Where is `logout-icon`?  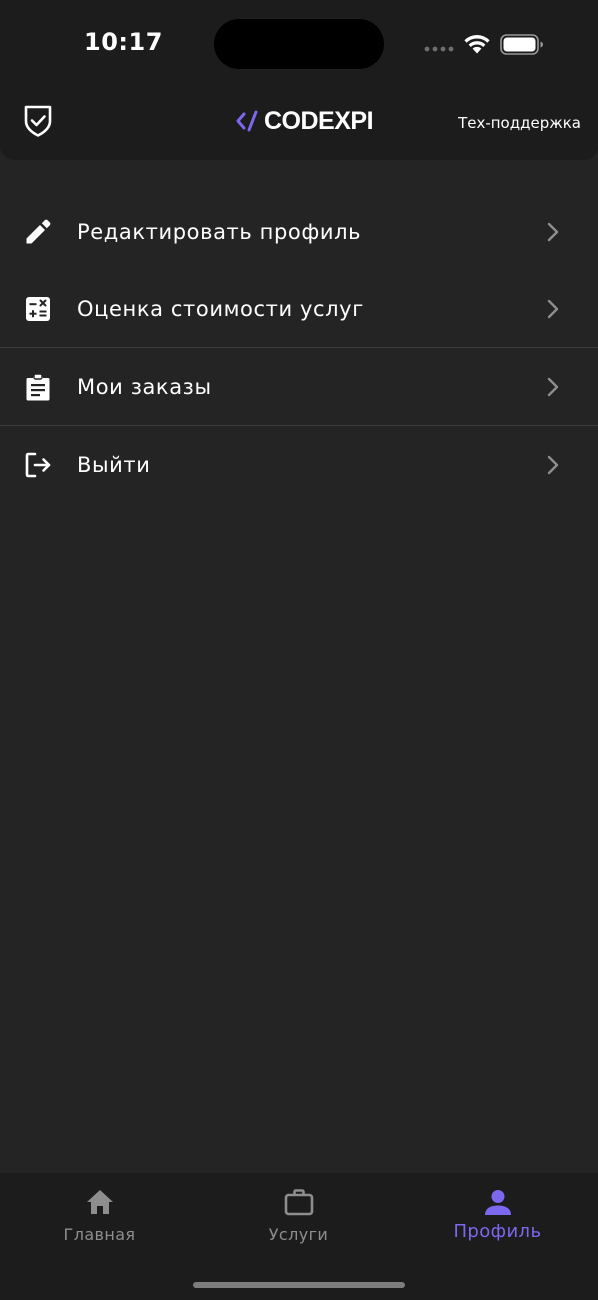
logout-icon is located at coordinates (38, 464).